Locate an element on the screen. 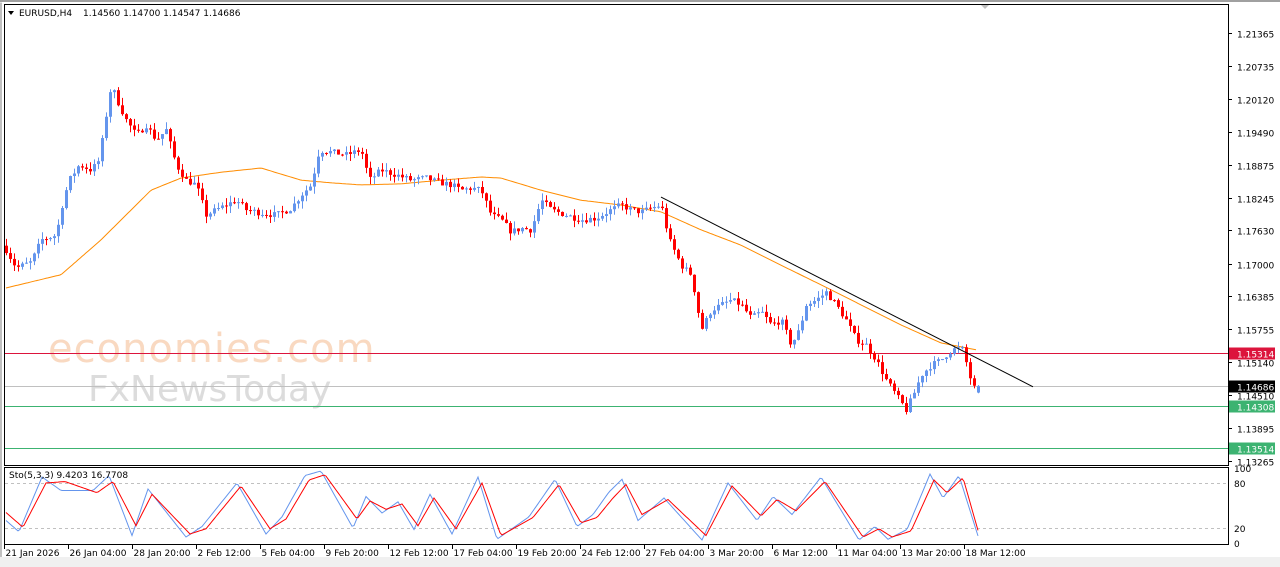 Image resolution: width=1280 pixels, height=567 pixels. symbol-timeframe: EURUSD,H4 is located at coordinates (45, 14).